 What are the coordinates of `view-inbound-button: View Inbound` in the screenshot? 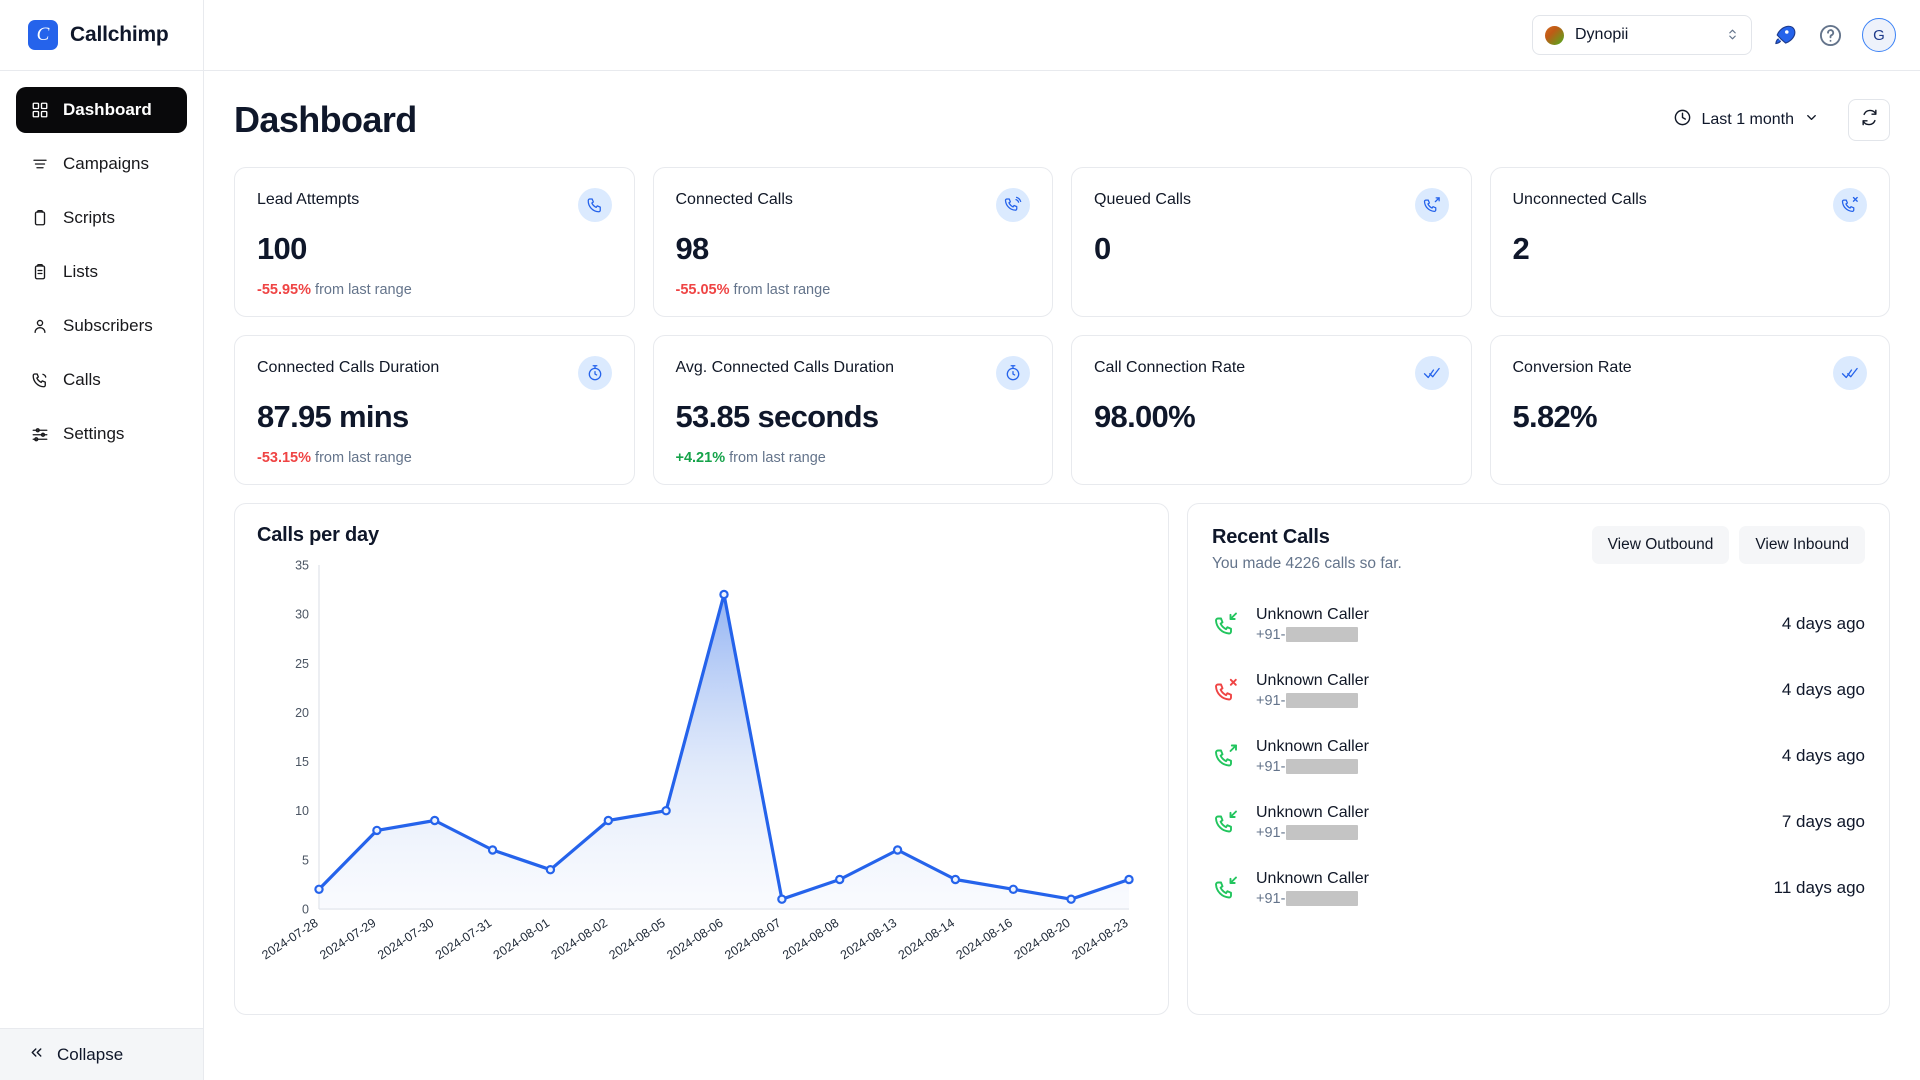 It's located at (1802, 545).